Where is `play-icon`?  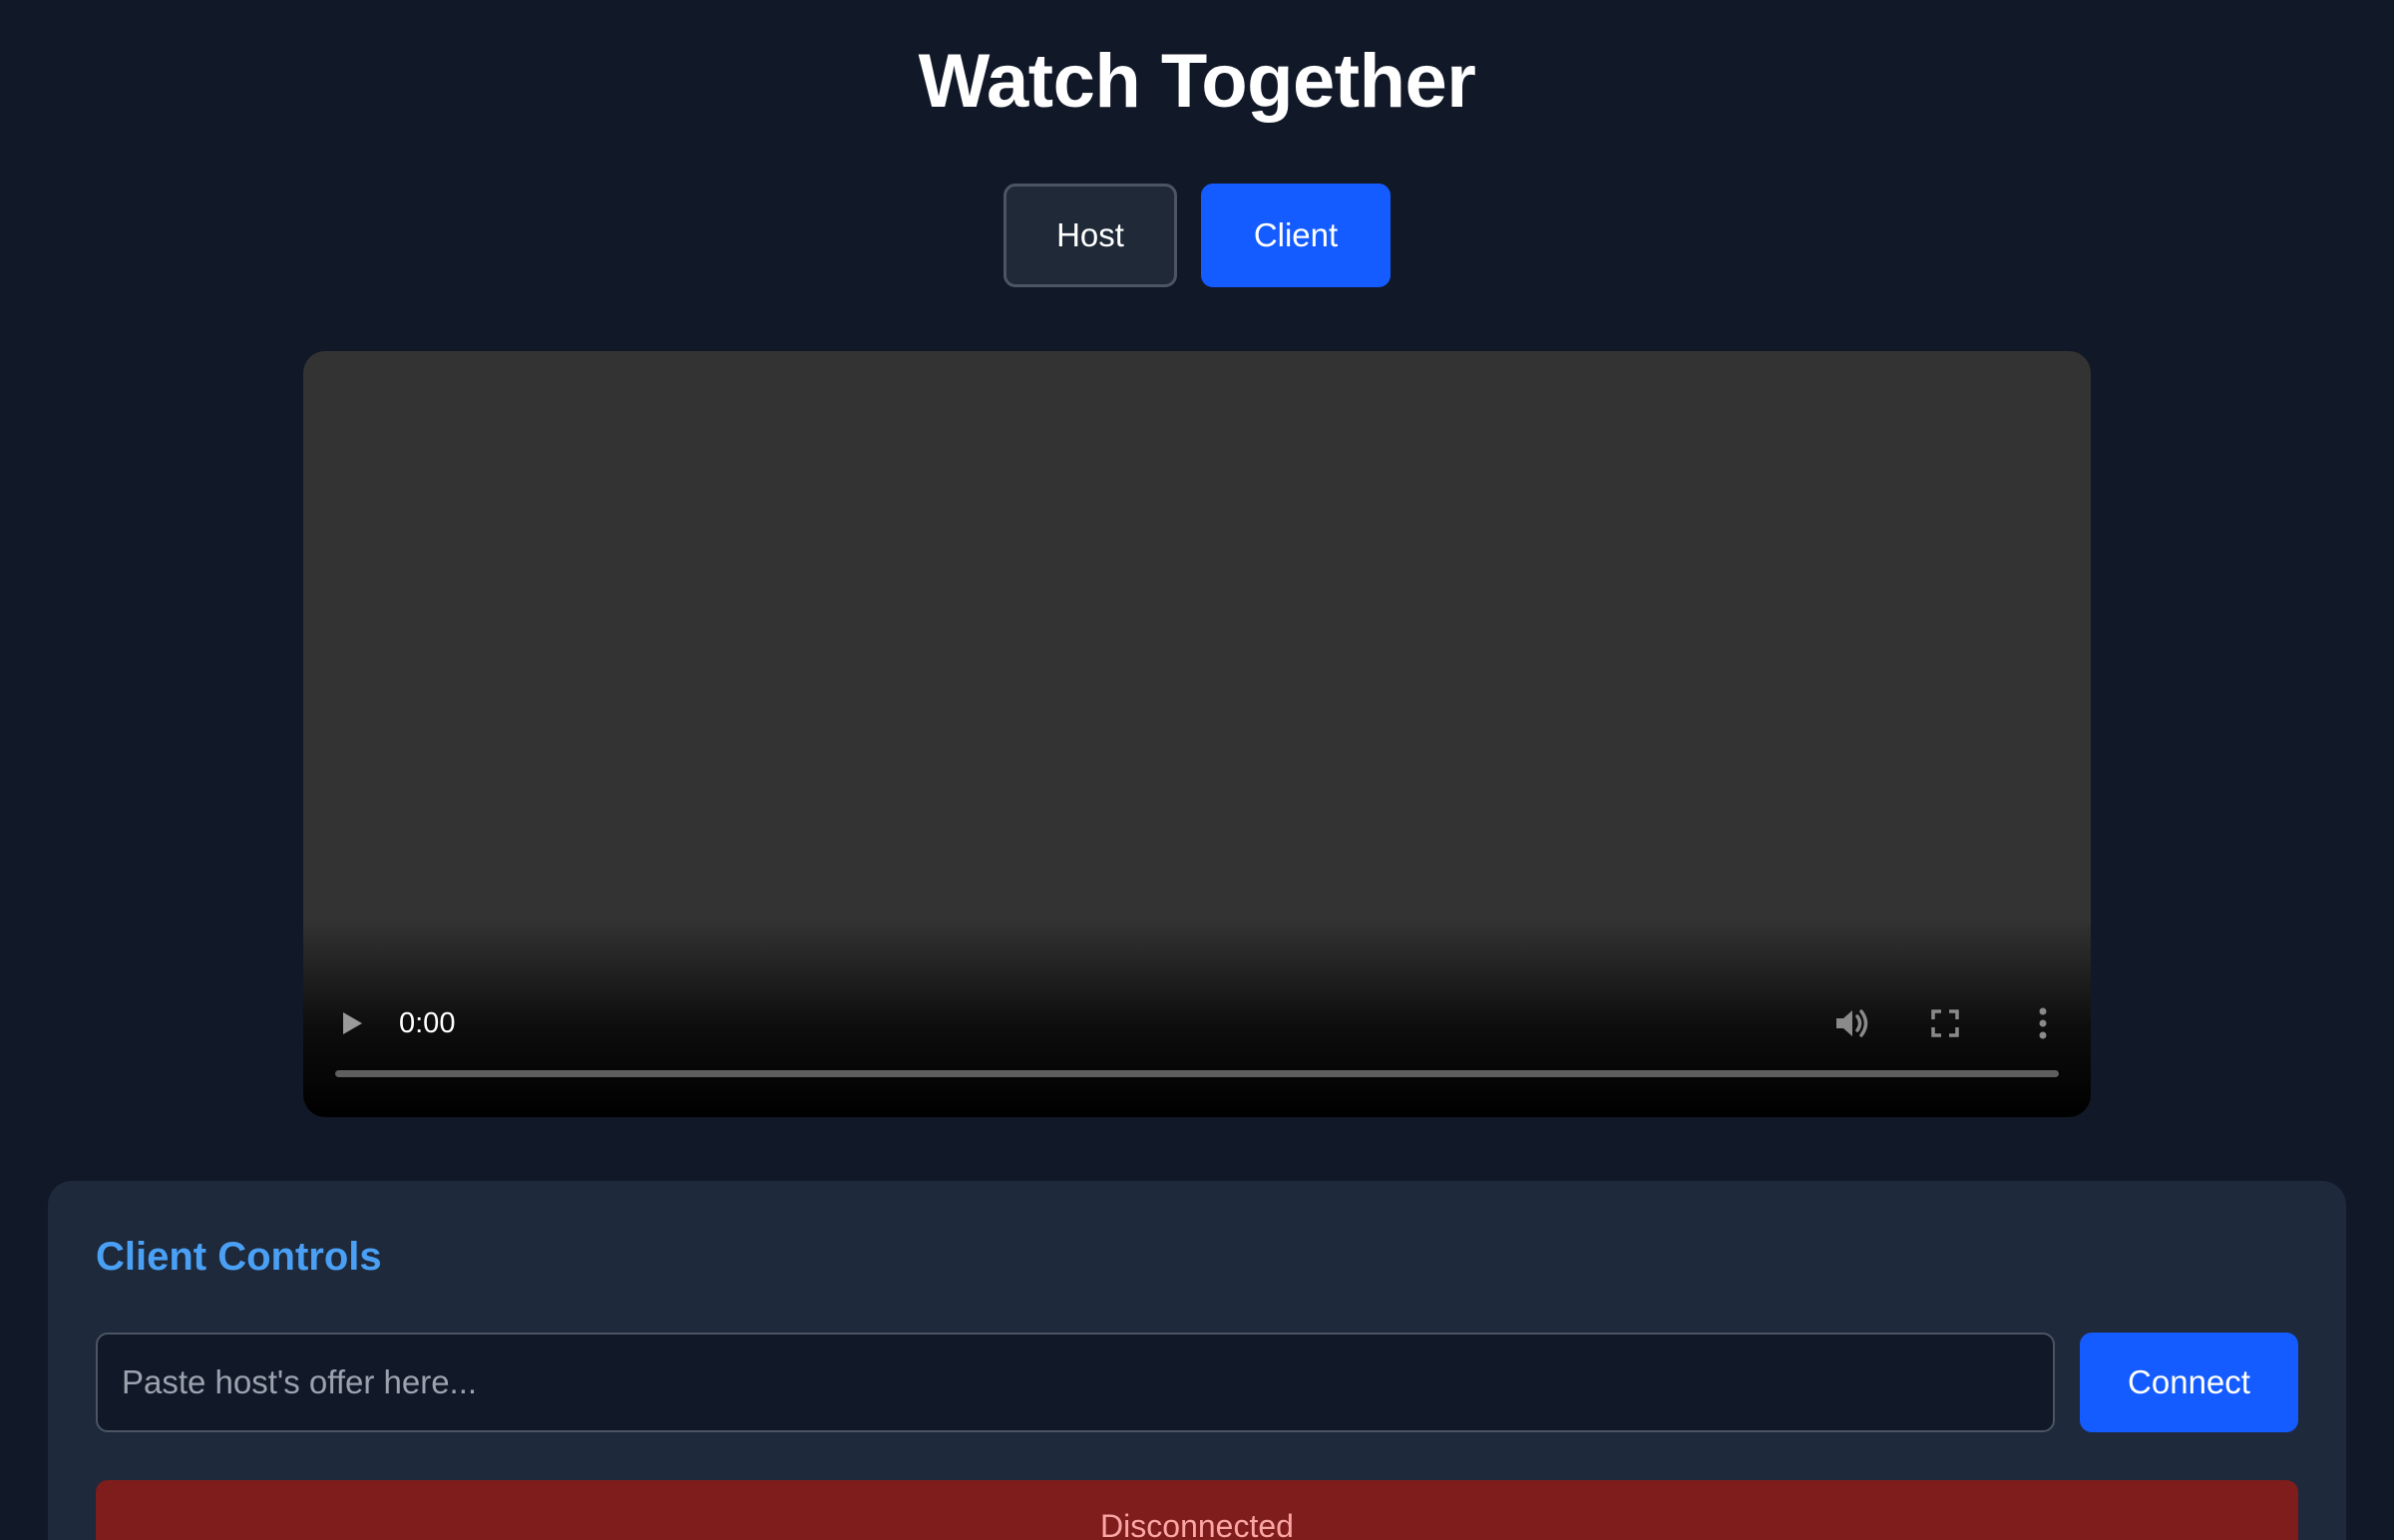 play-icon is located at coordinates (351, 1023).